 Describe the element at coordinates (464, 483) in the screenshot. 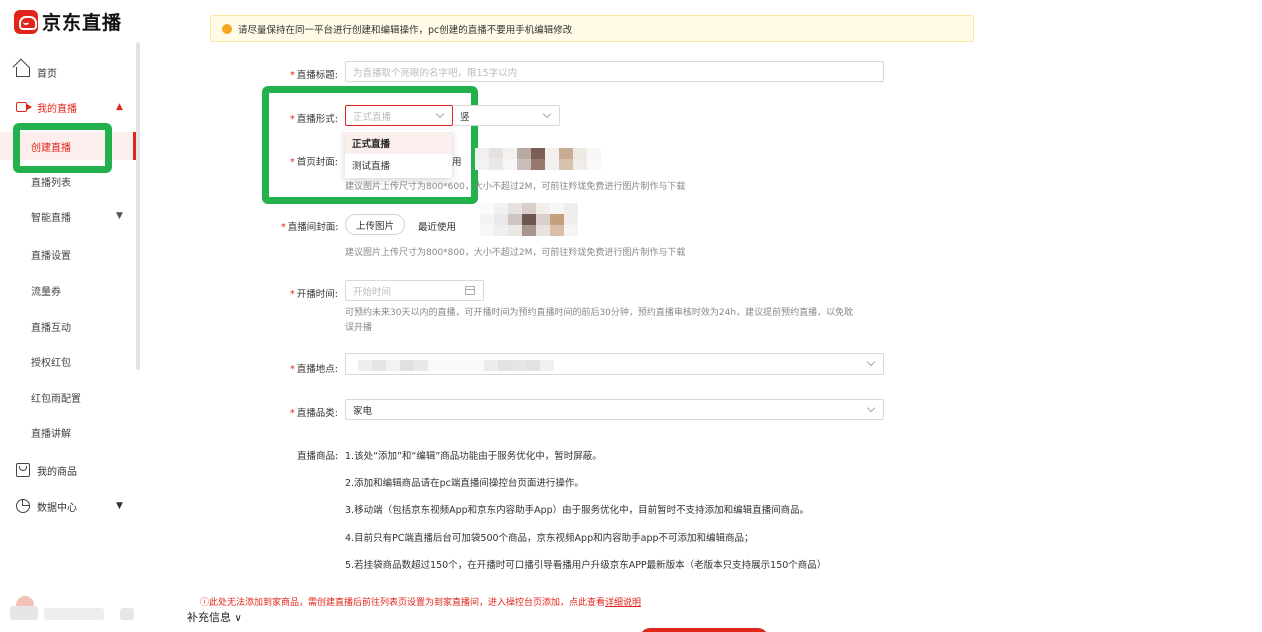

I see `goods-note-2: 2.添加和编辑商品请在pc端直播间操控台页面进行操作。` at that location.